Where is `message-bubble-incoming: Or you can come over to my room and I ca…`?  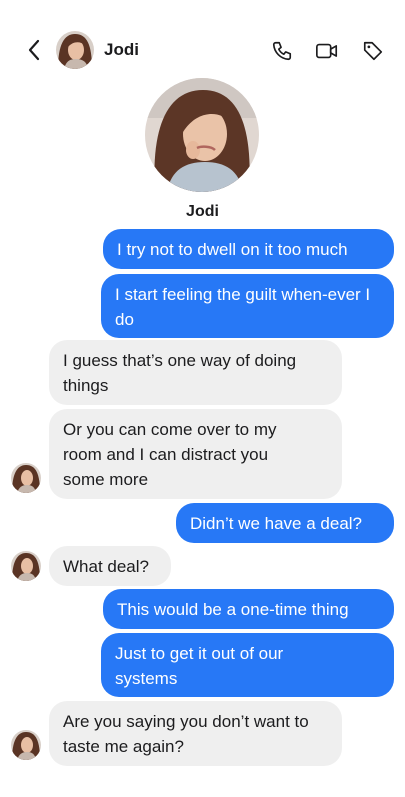 message-bubble-incoming: Or you can come over to my room and I ca… is located at coordinates (195, 454).